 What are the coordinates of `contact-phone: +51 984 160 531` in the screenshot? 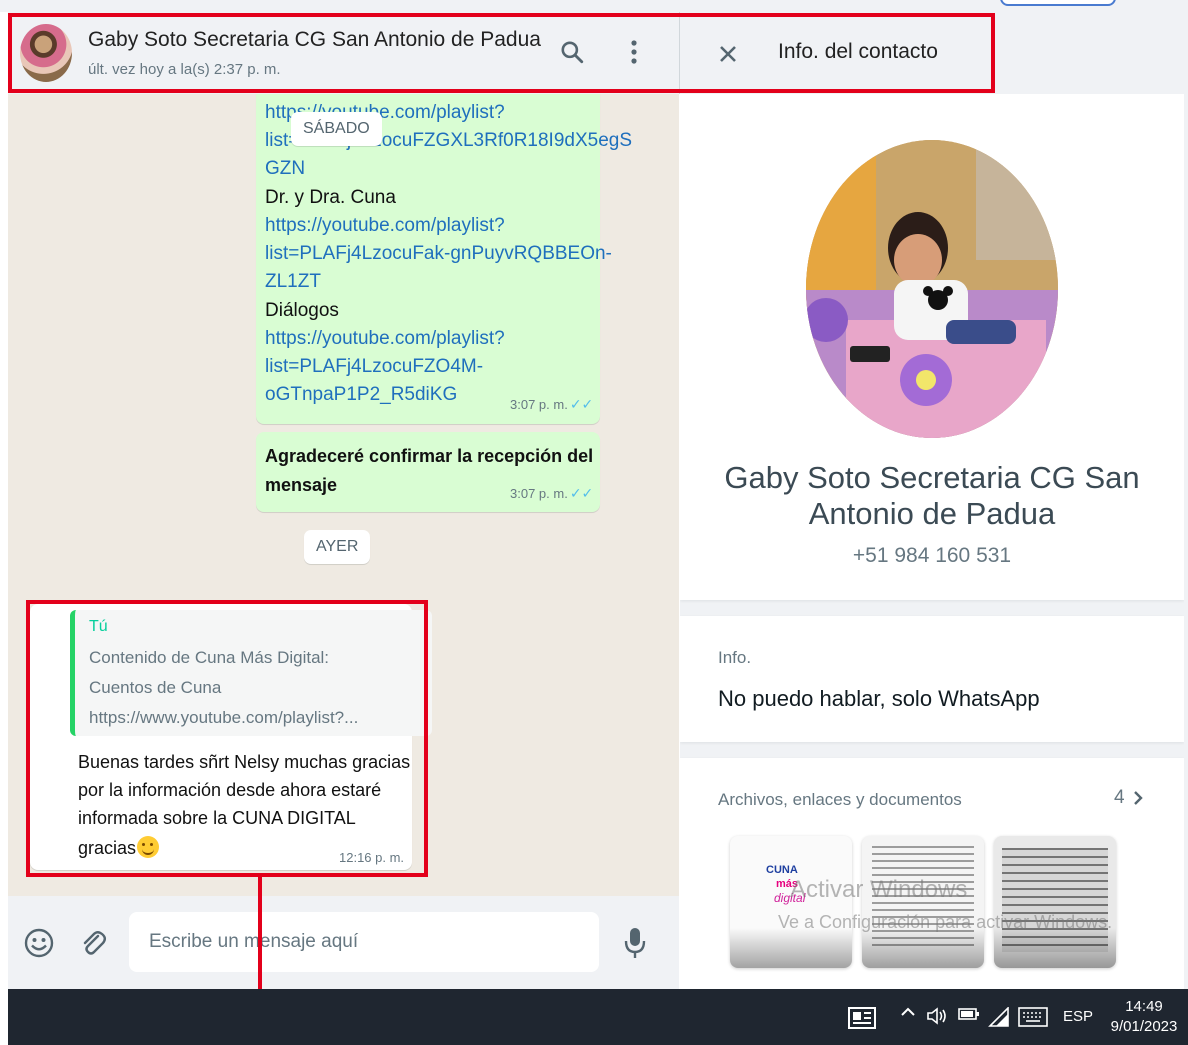 It's located at (932, 555).